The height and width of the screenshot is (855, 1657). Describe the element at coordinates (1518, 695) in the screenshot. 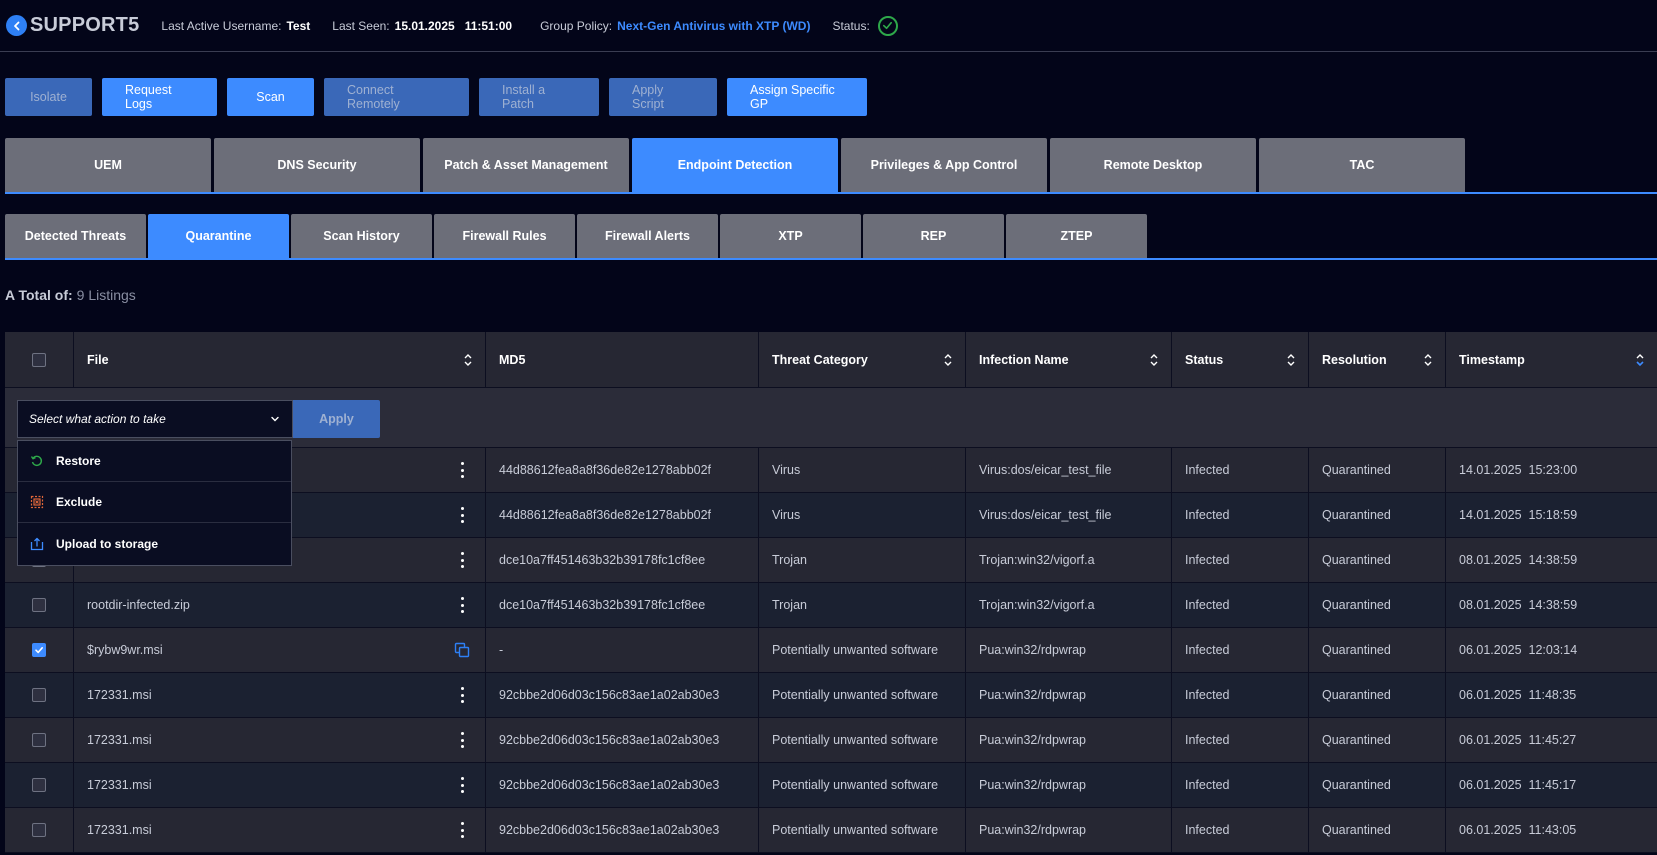

I see `timestamp-cell: 06.01.2025 11:48:35` at that location.